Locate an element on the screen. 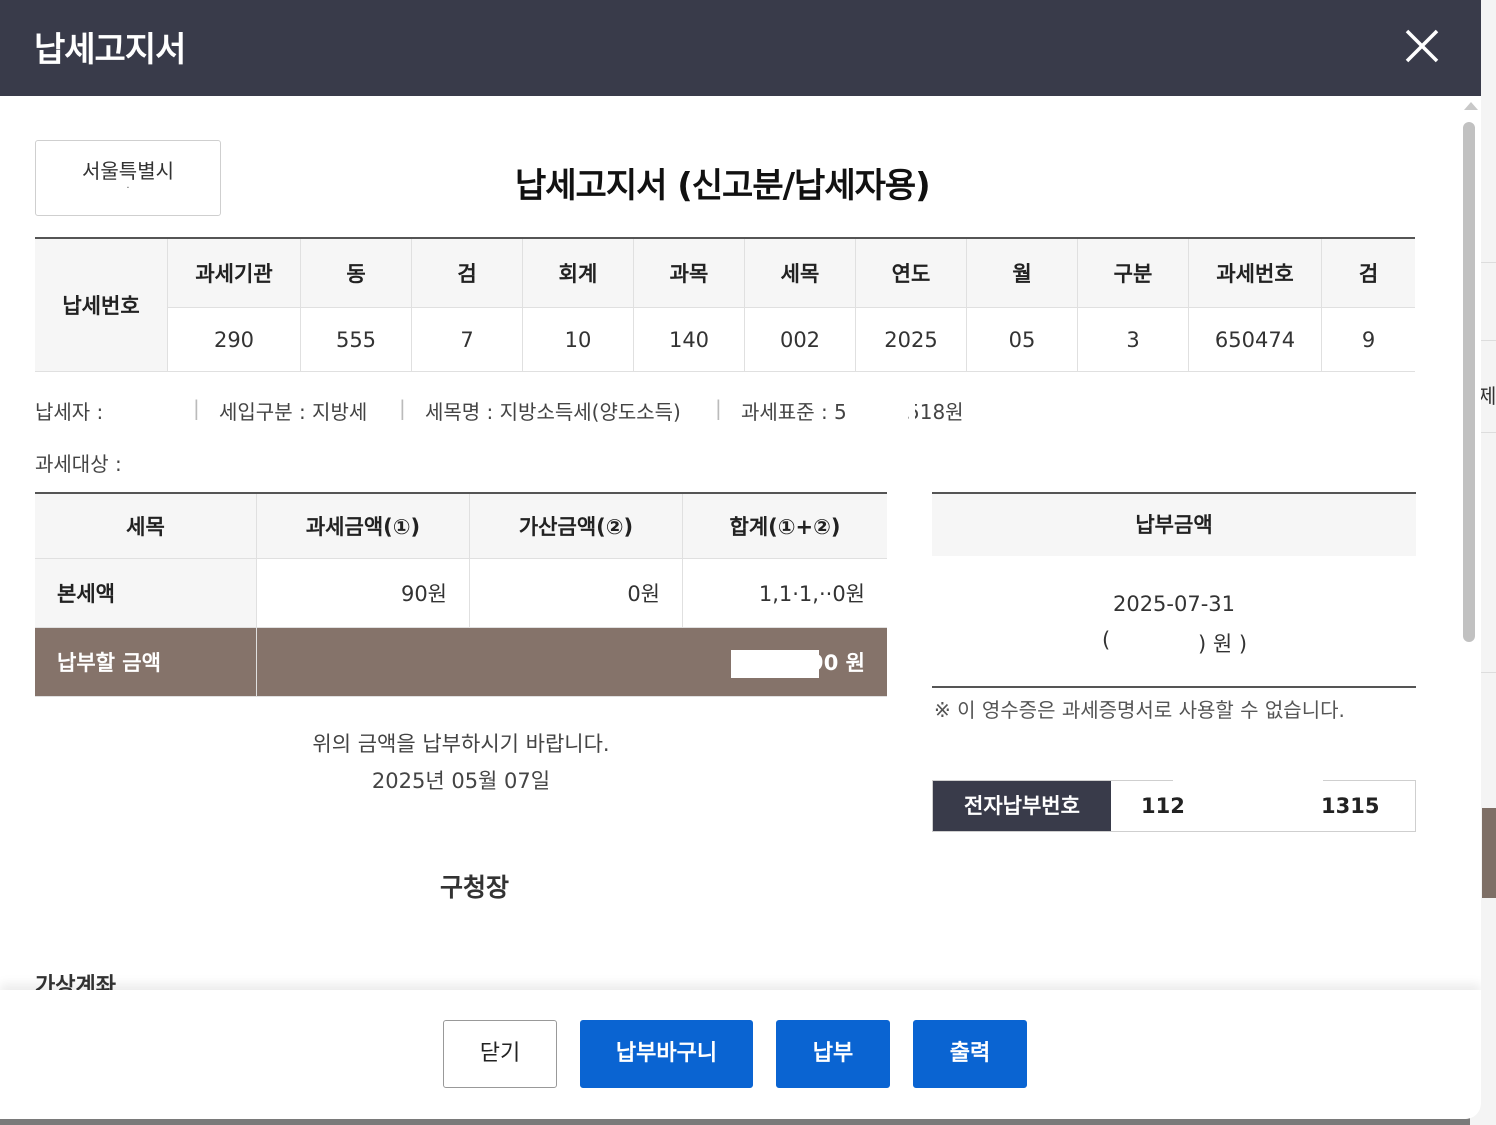 The height and width of the screenshot is (1125, 1496). table-header: 과세금액(①) is located at coordinates (363, 526).